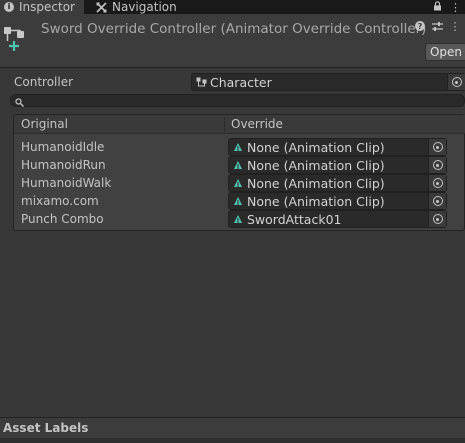 This screenshot has width=465, height=443. Describe the element at coordinates (63, 147) in the screenshot. I see `original-clip-name: HumanoidIdle` at that location.